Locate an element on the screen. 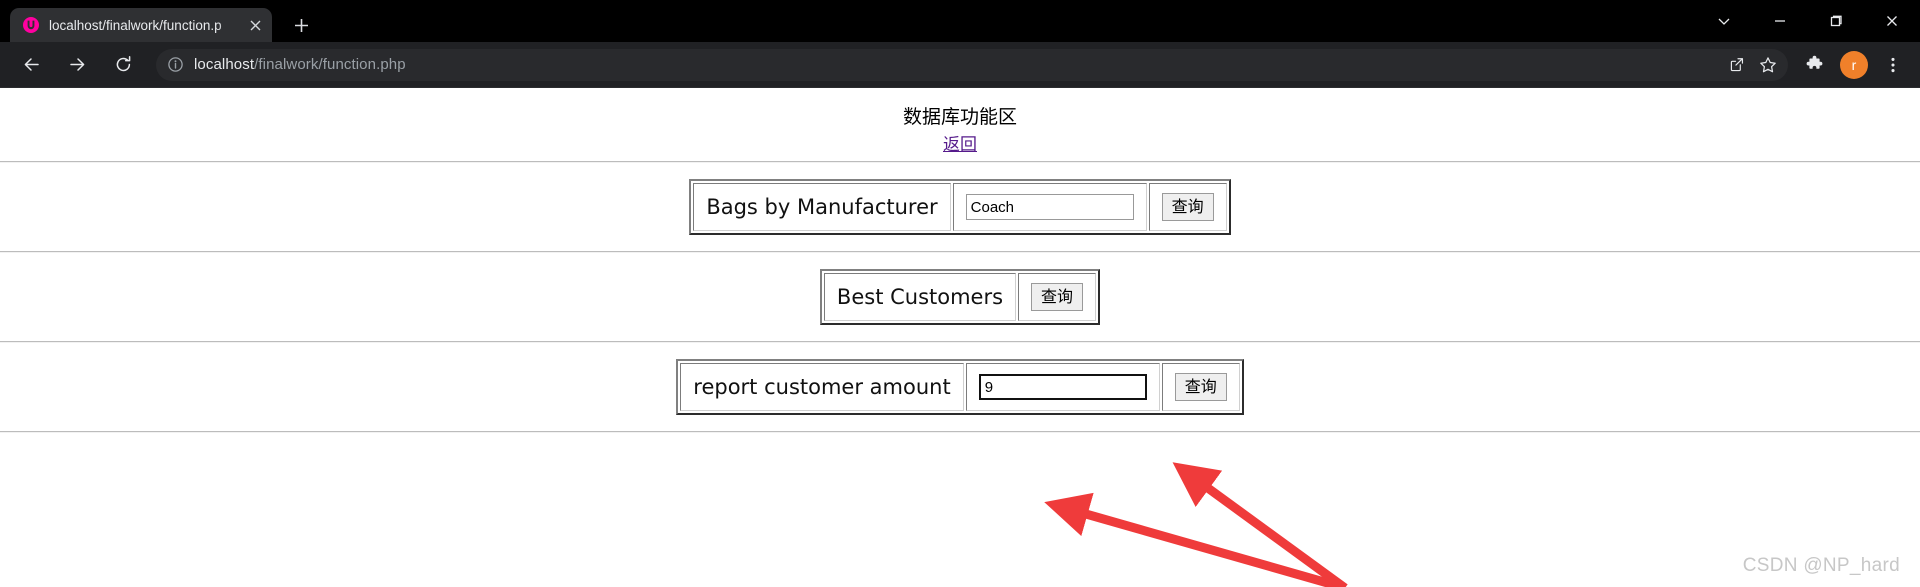 Image resolution: width=1920 pixels, height=587 pixels. puzzle-extensions-icon is located at coordinates (1815, 65).